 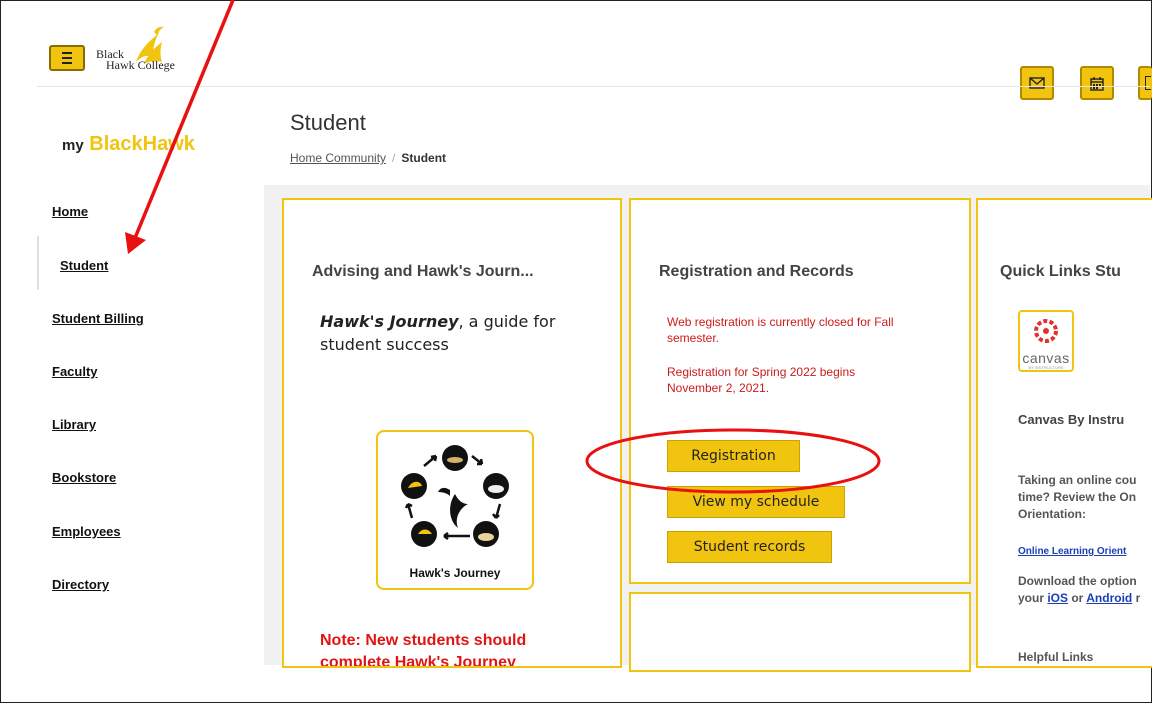 What do you see at coordinates (142, 144) in the screenshot?
I see `brand-name: BlackHawk` at bounding box center [142, 144].